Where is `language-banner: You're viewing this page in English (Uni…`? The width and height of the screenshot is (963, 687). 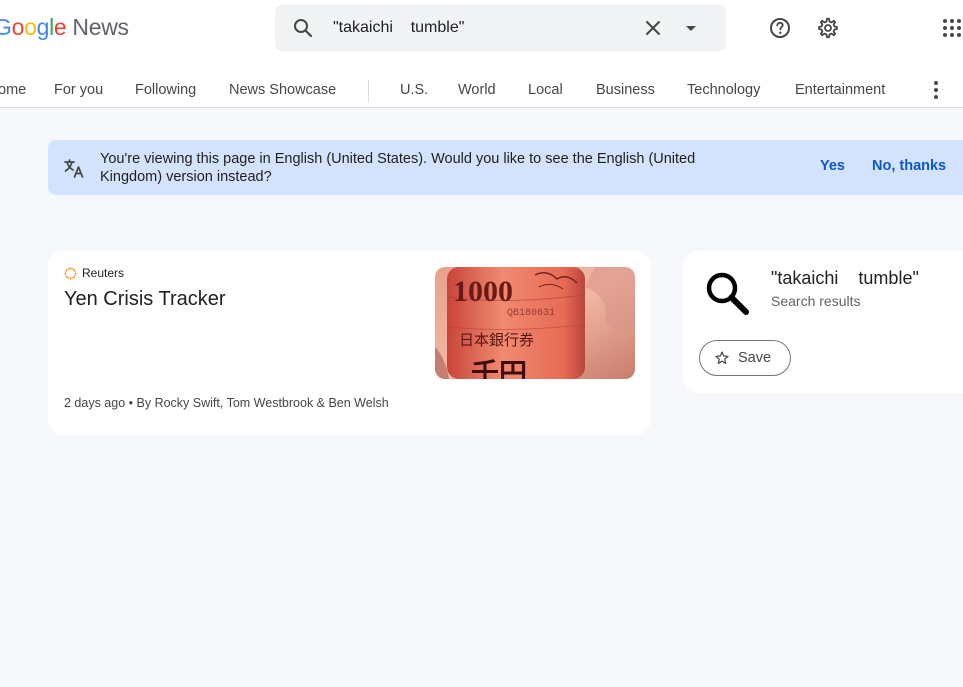
language-banner: You're viewing this page in English (Uni… is located at coordinates (505, 167).